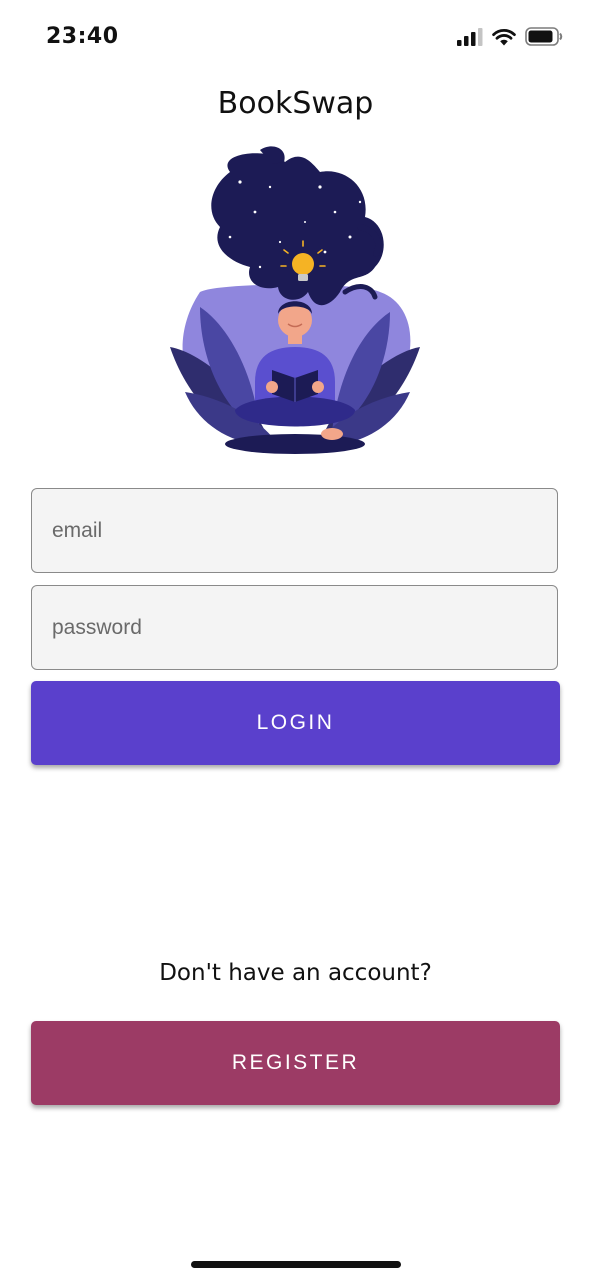  I want to click on register-button: REGISTER, so click(295, 1063).